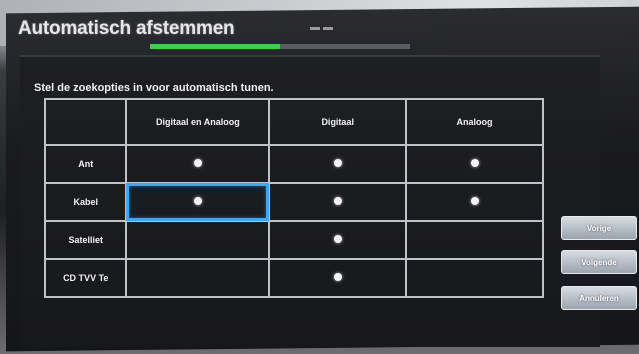 The image size is (639, 354). Describe the element at coordinates (338, 122) in the screenshot. I see `column-header-digital: Digitaal` at that location.